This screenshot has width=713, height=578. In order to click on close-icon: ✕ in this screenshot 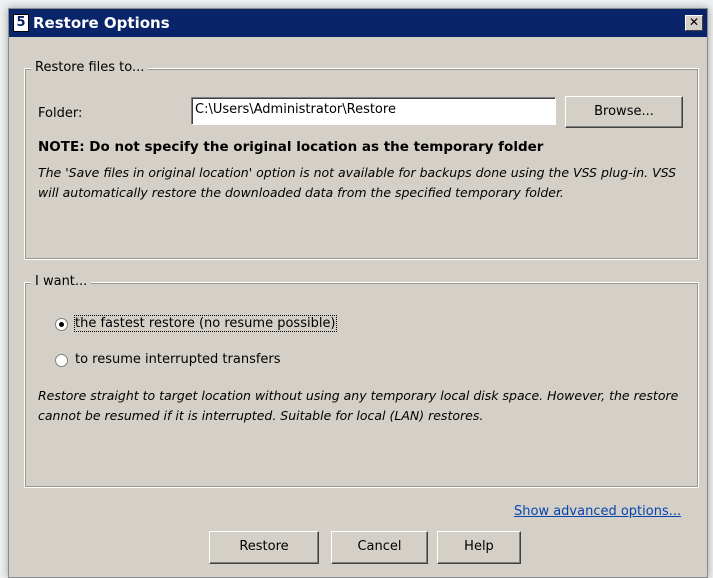, I will do `click(694, 22)`.